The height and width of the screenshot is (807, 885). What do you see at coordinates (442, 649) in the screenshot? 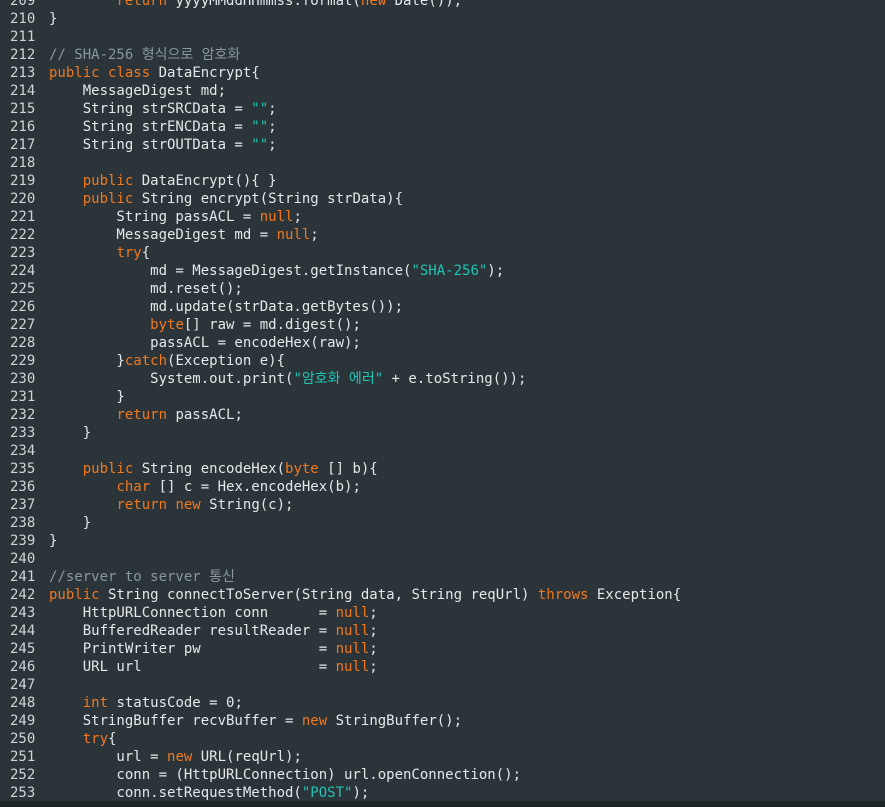
I see `code-line: 245 PrintWriter pw = null;` at bounding box center [442, 649].